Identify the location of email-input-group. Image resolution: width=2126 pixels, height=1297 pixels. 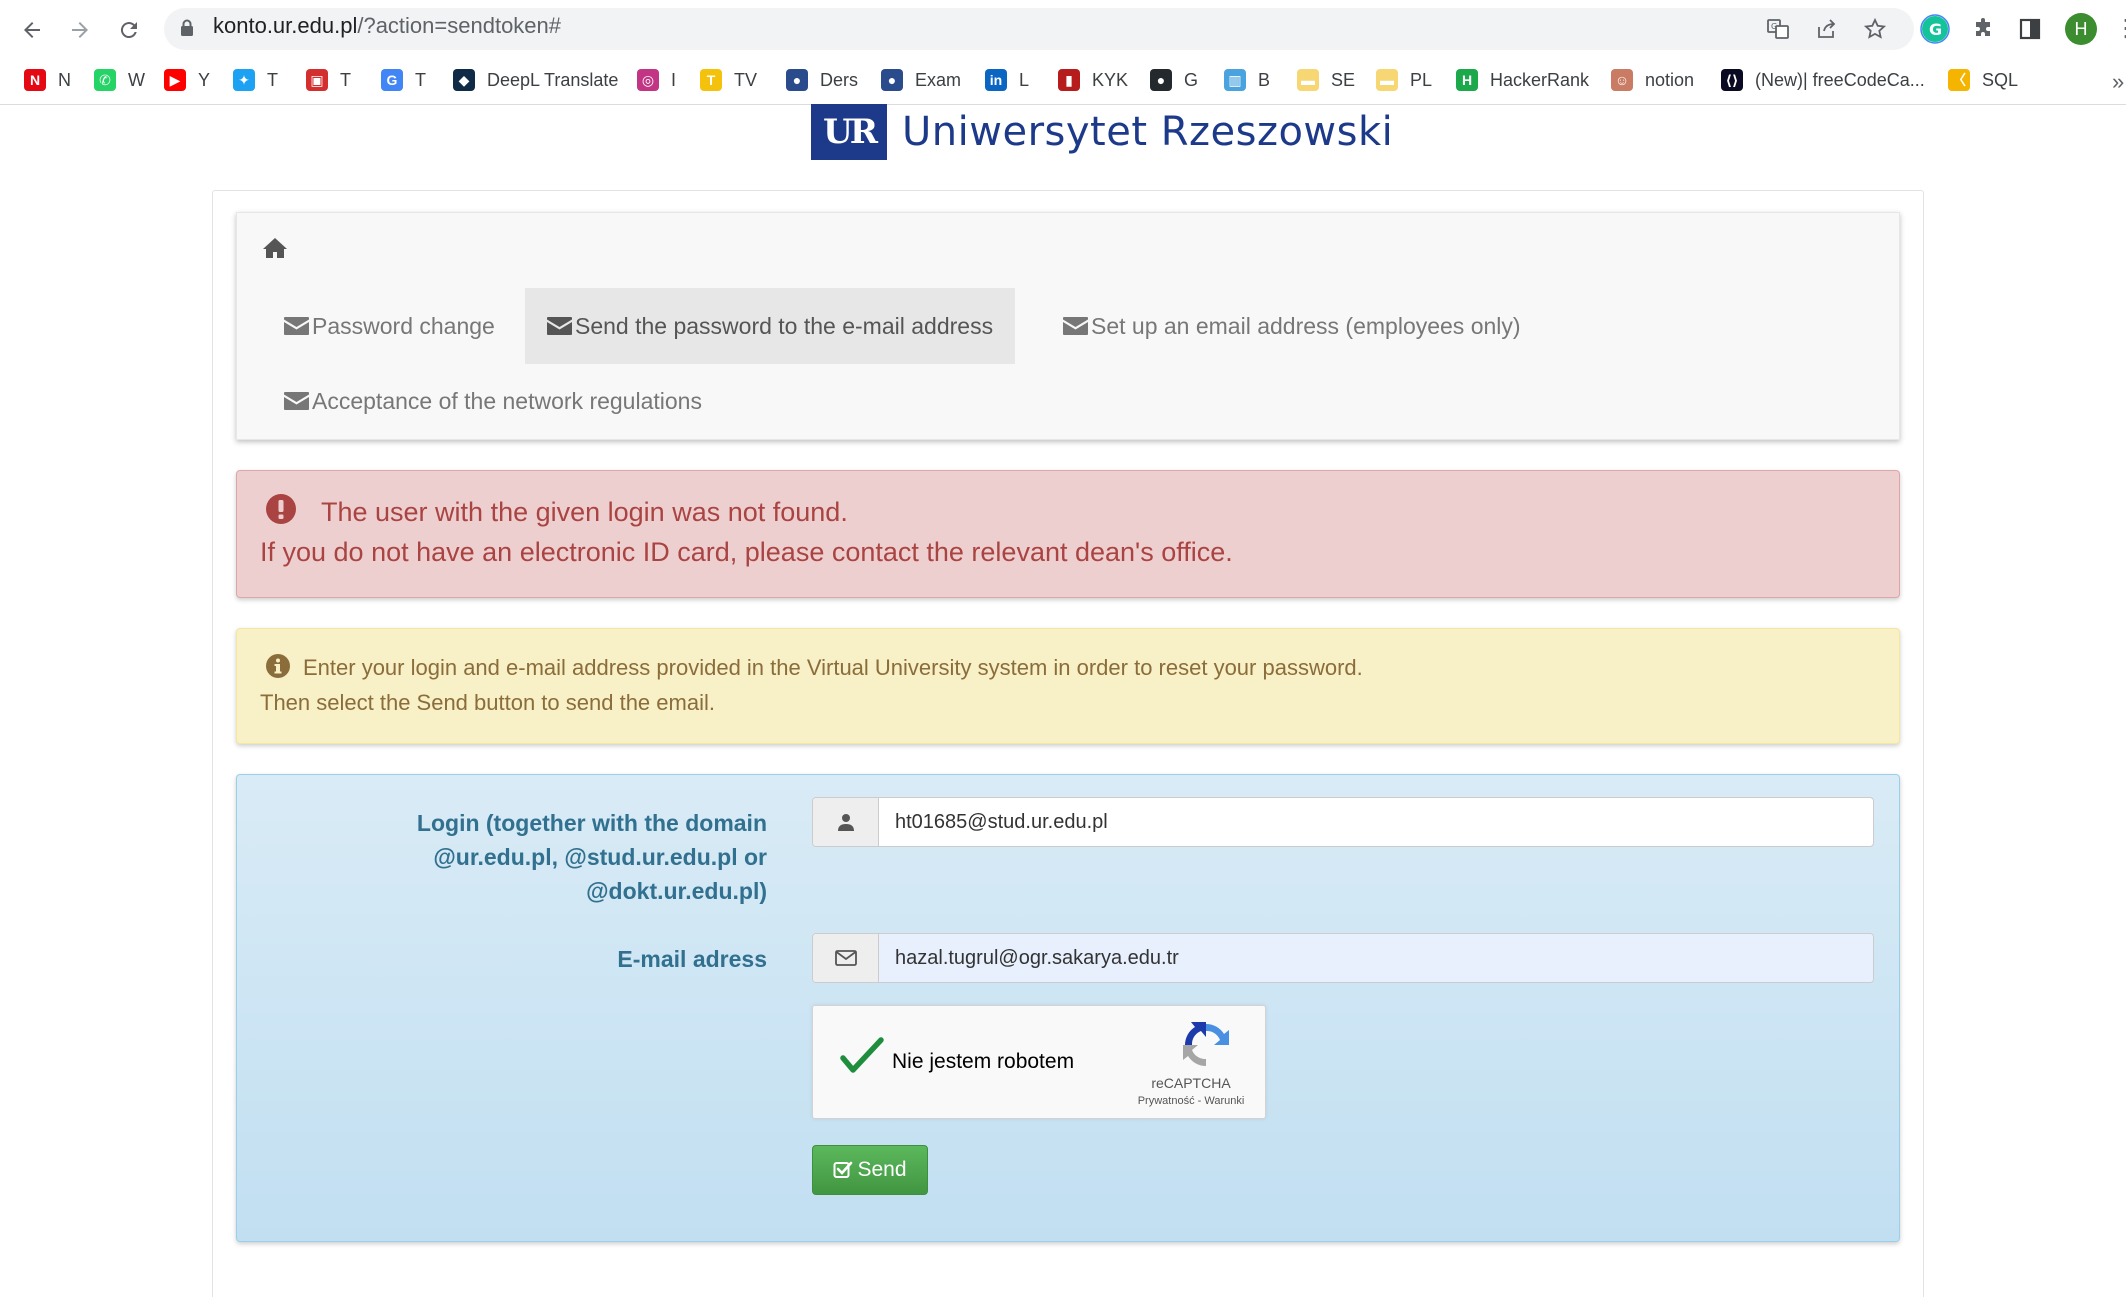
(1343, 958).